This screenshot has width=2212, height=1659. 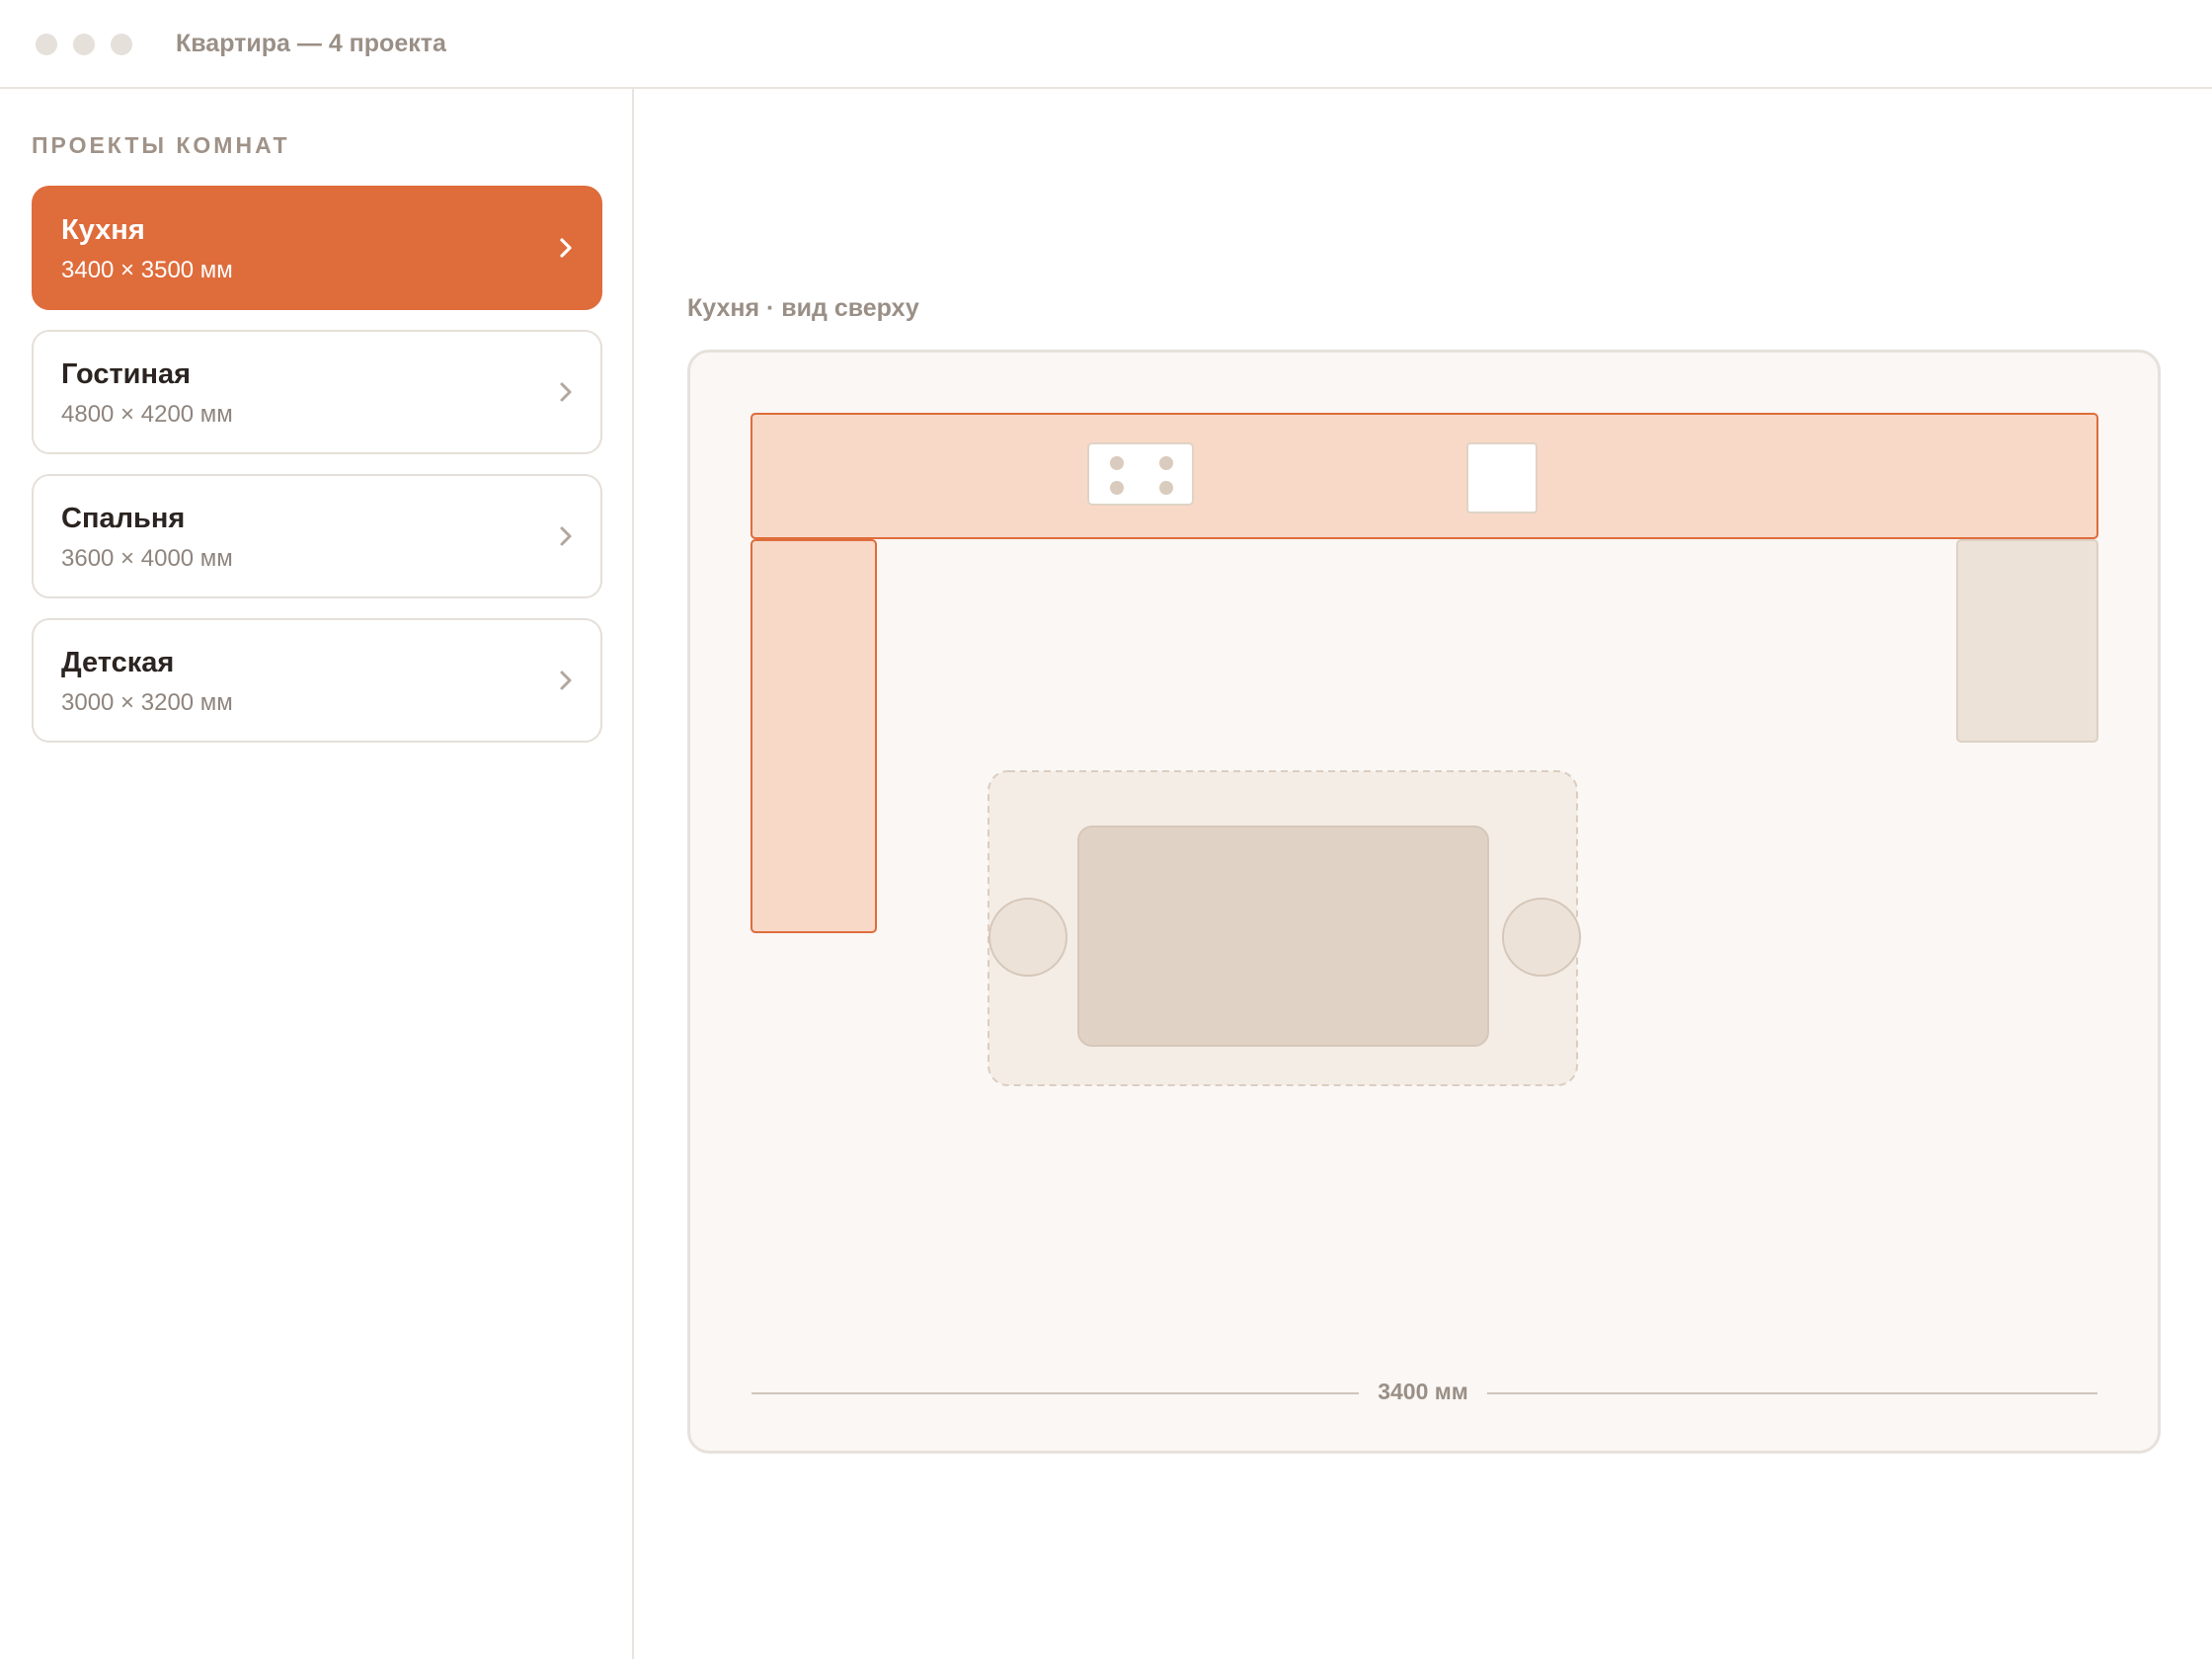 I want to click on room-card-living-room: Гостиная 4800 × 4200 мм, so click(x=317, y=392).